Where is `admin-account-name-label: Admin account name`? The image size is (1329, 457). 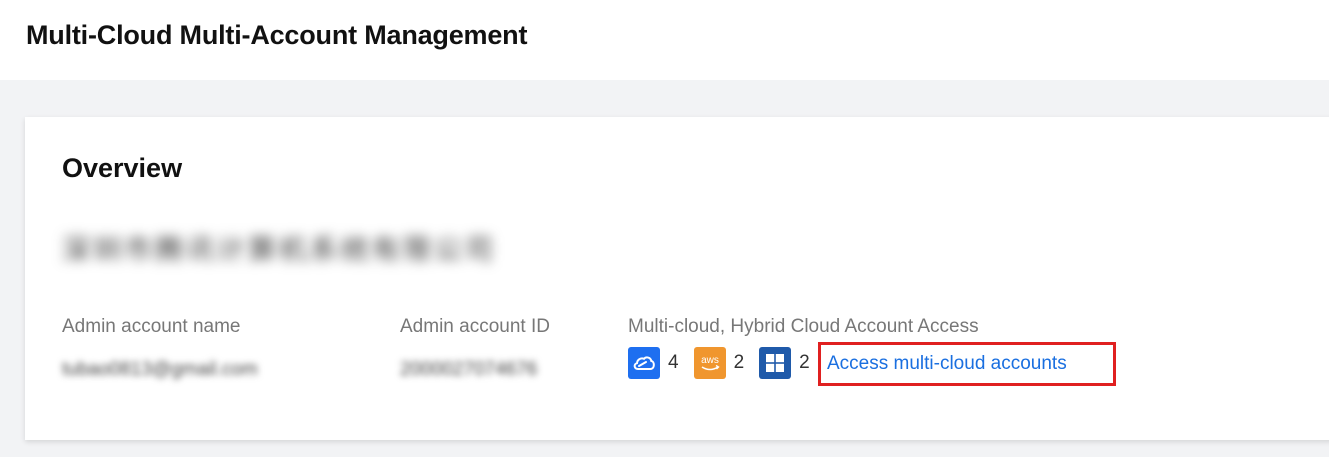 admin-account-name-label: Admin account name is located at coordinates (151, 326).